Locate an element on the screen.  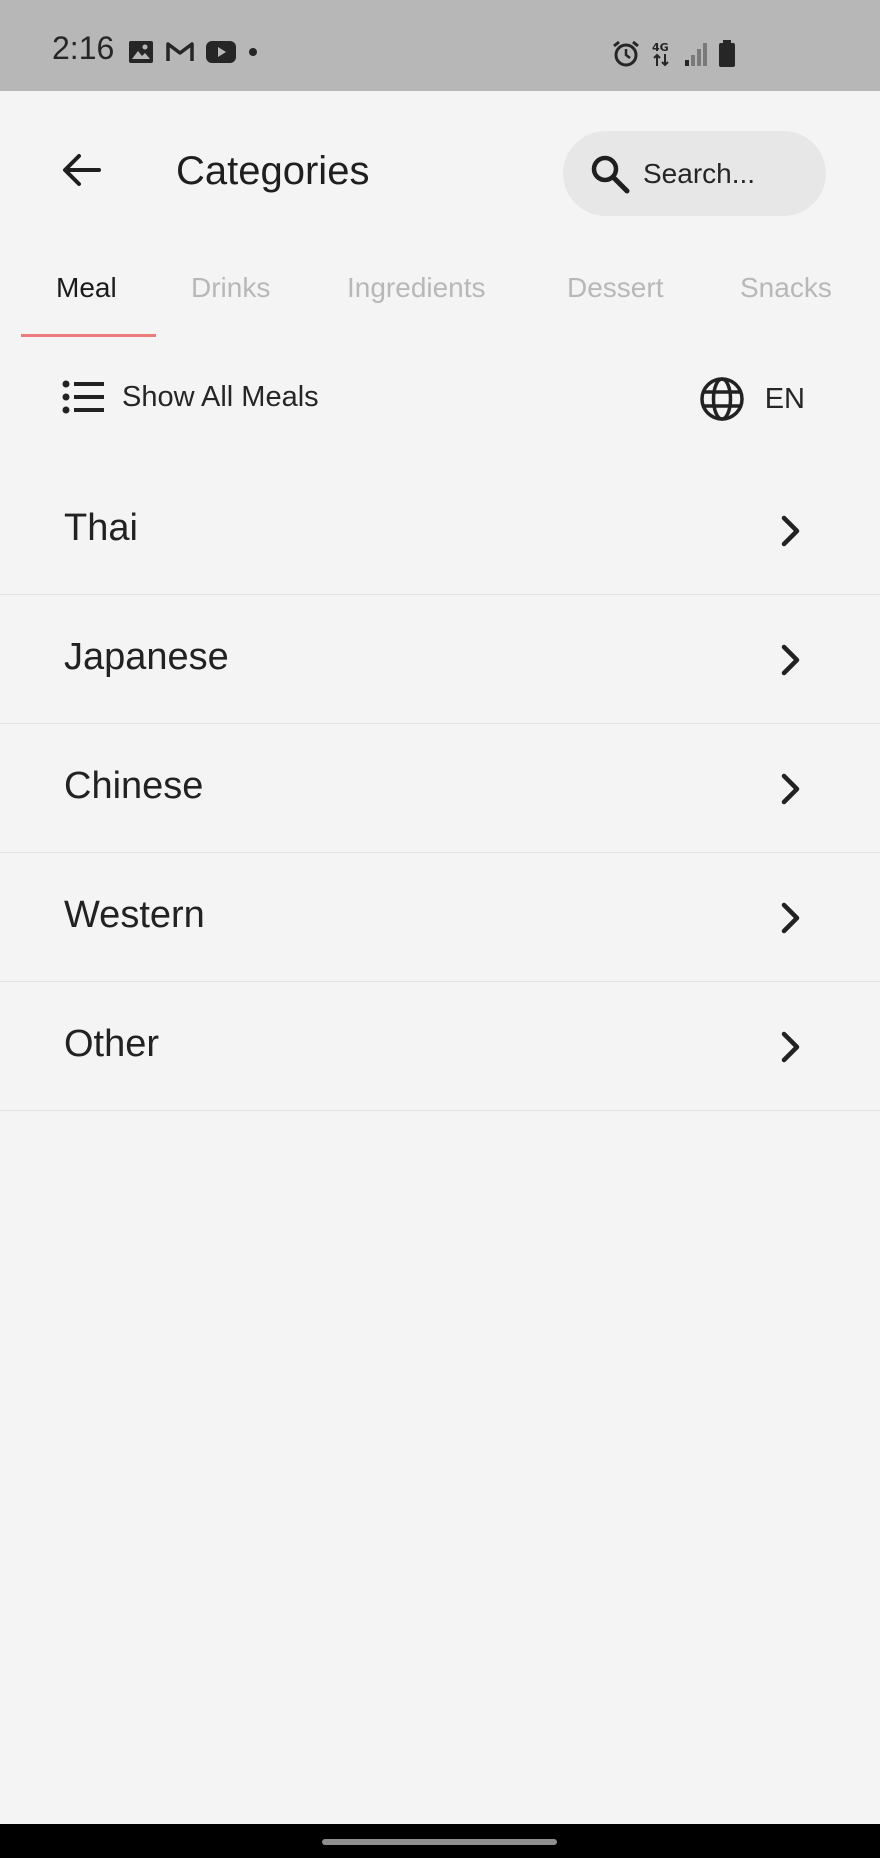
youtube-icon is located at coordinates (221, 52).